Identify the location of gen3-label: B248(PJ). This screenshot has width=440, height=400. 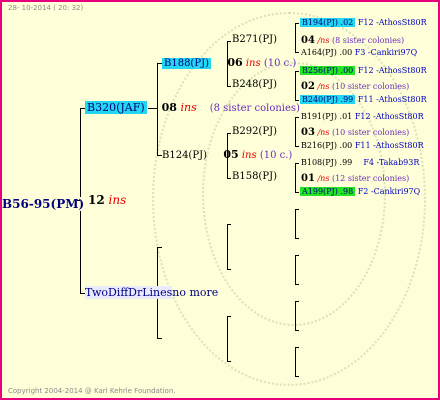
(254, 84).